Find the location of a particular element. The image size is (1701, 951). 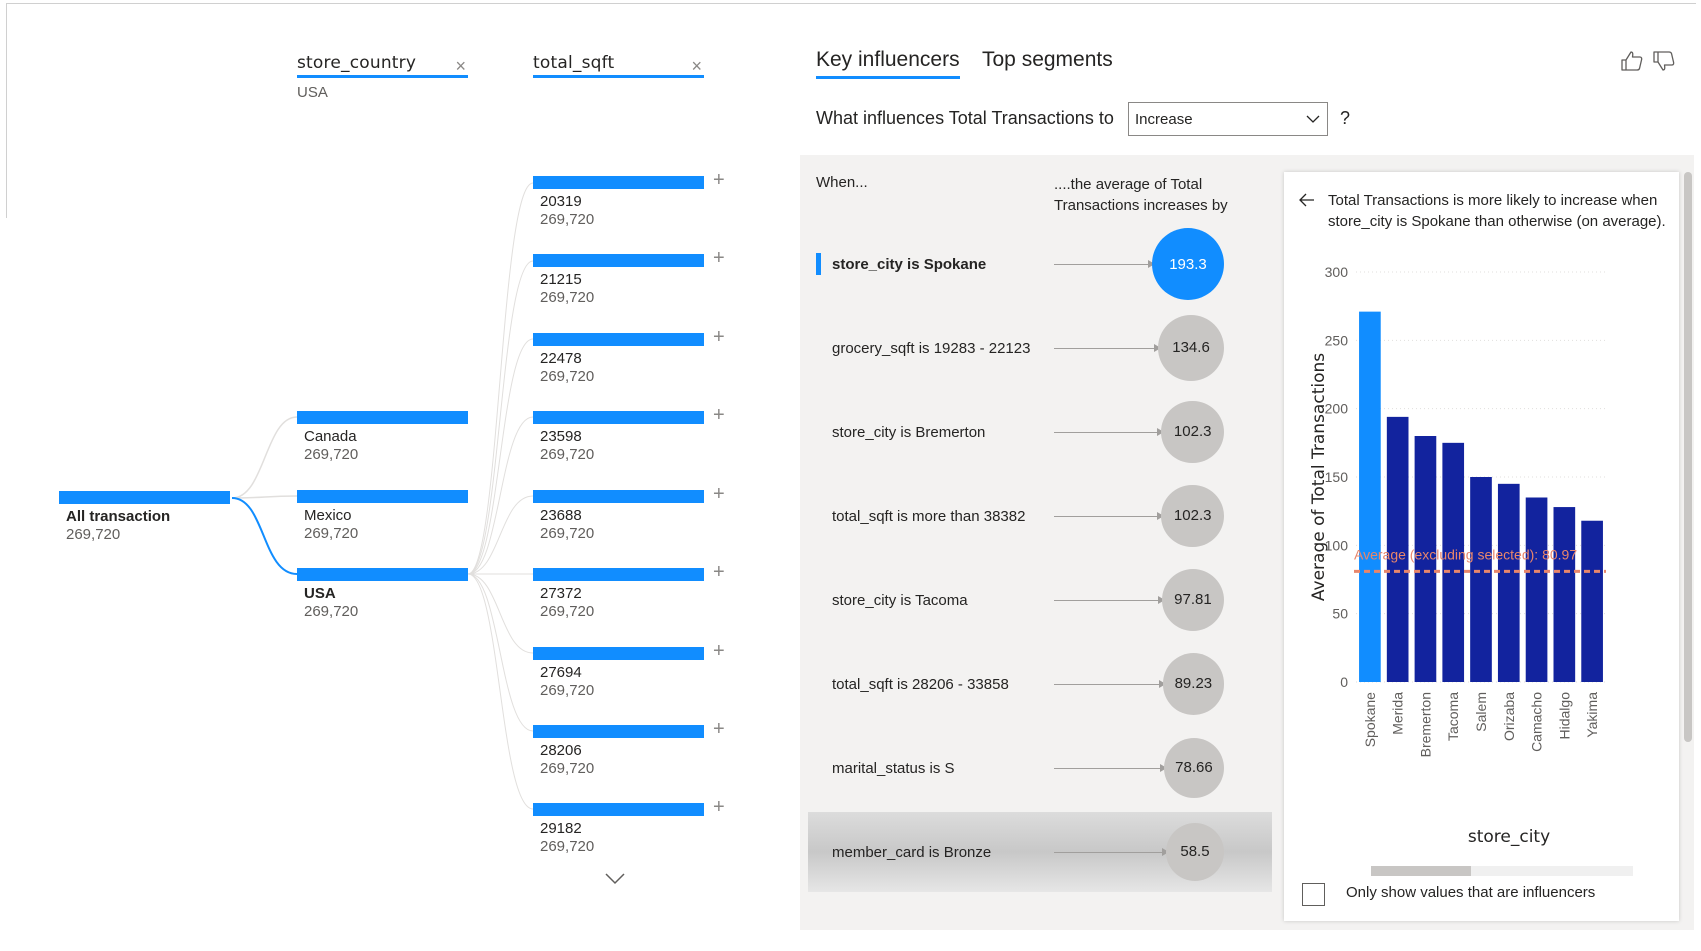

selected-indicator is located at coordinates (818, 264).